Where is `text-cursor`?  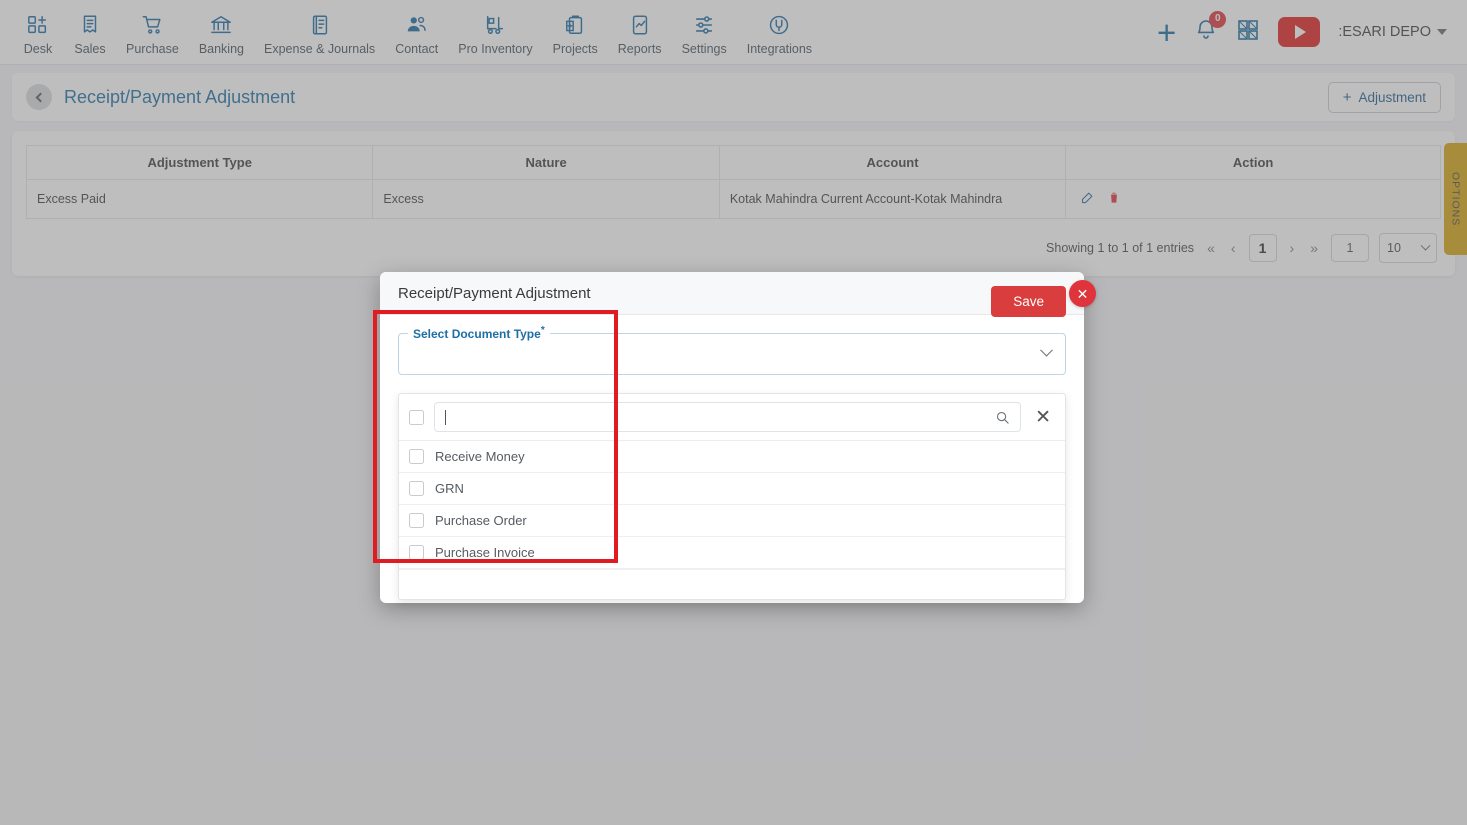 text-cursor is located at coordinates (445, 417).